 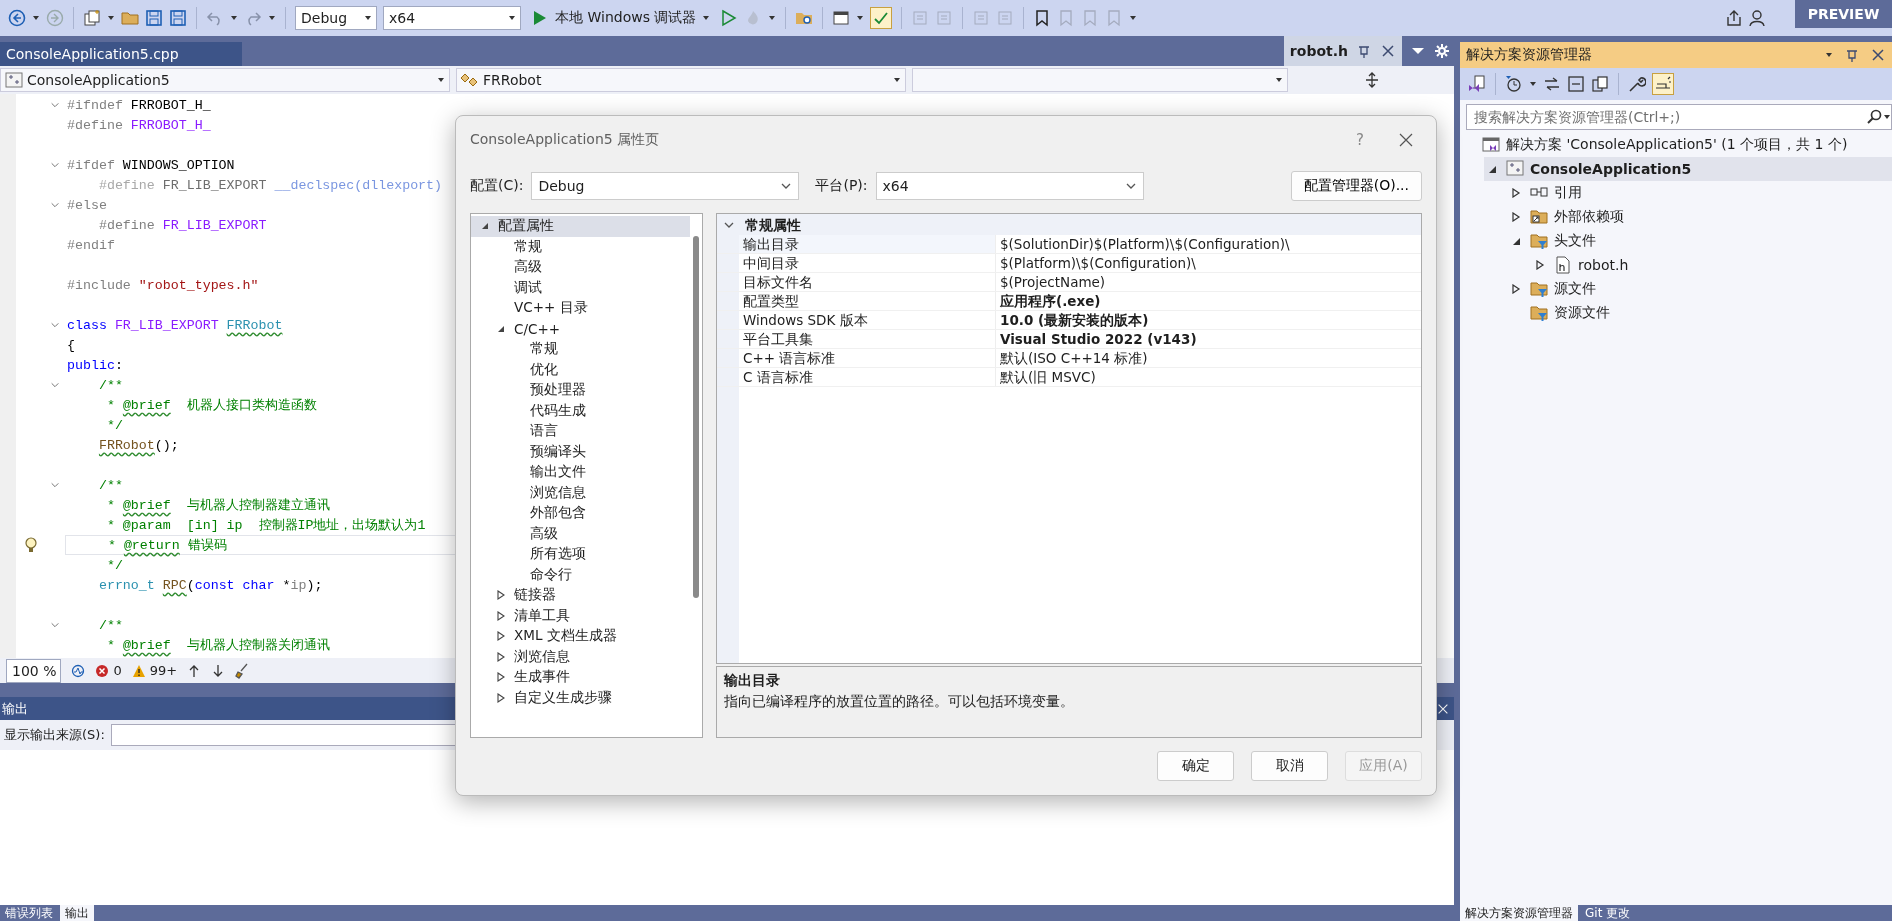 I want to click on property-value: $(ProjectName), so click(x=1208, y=282).